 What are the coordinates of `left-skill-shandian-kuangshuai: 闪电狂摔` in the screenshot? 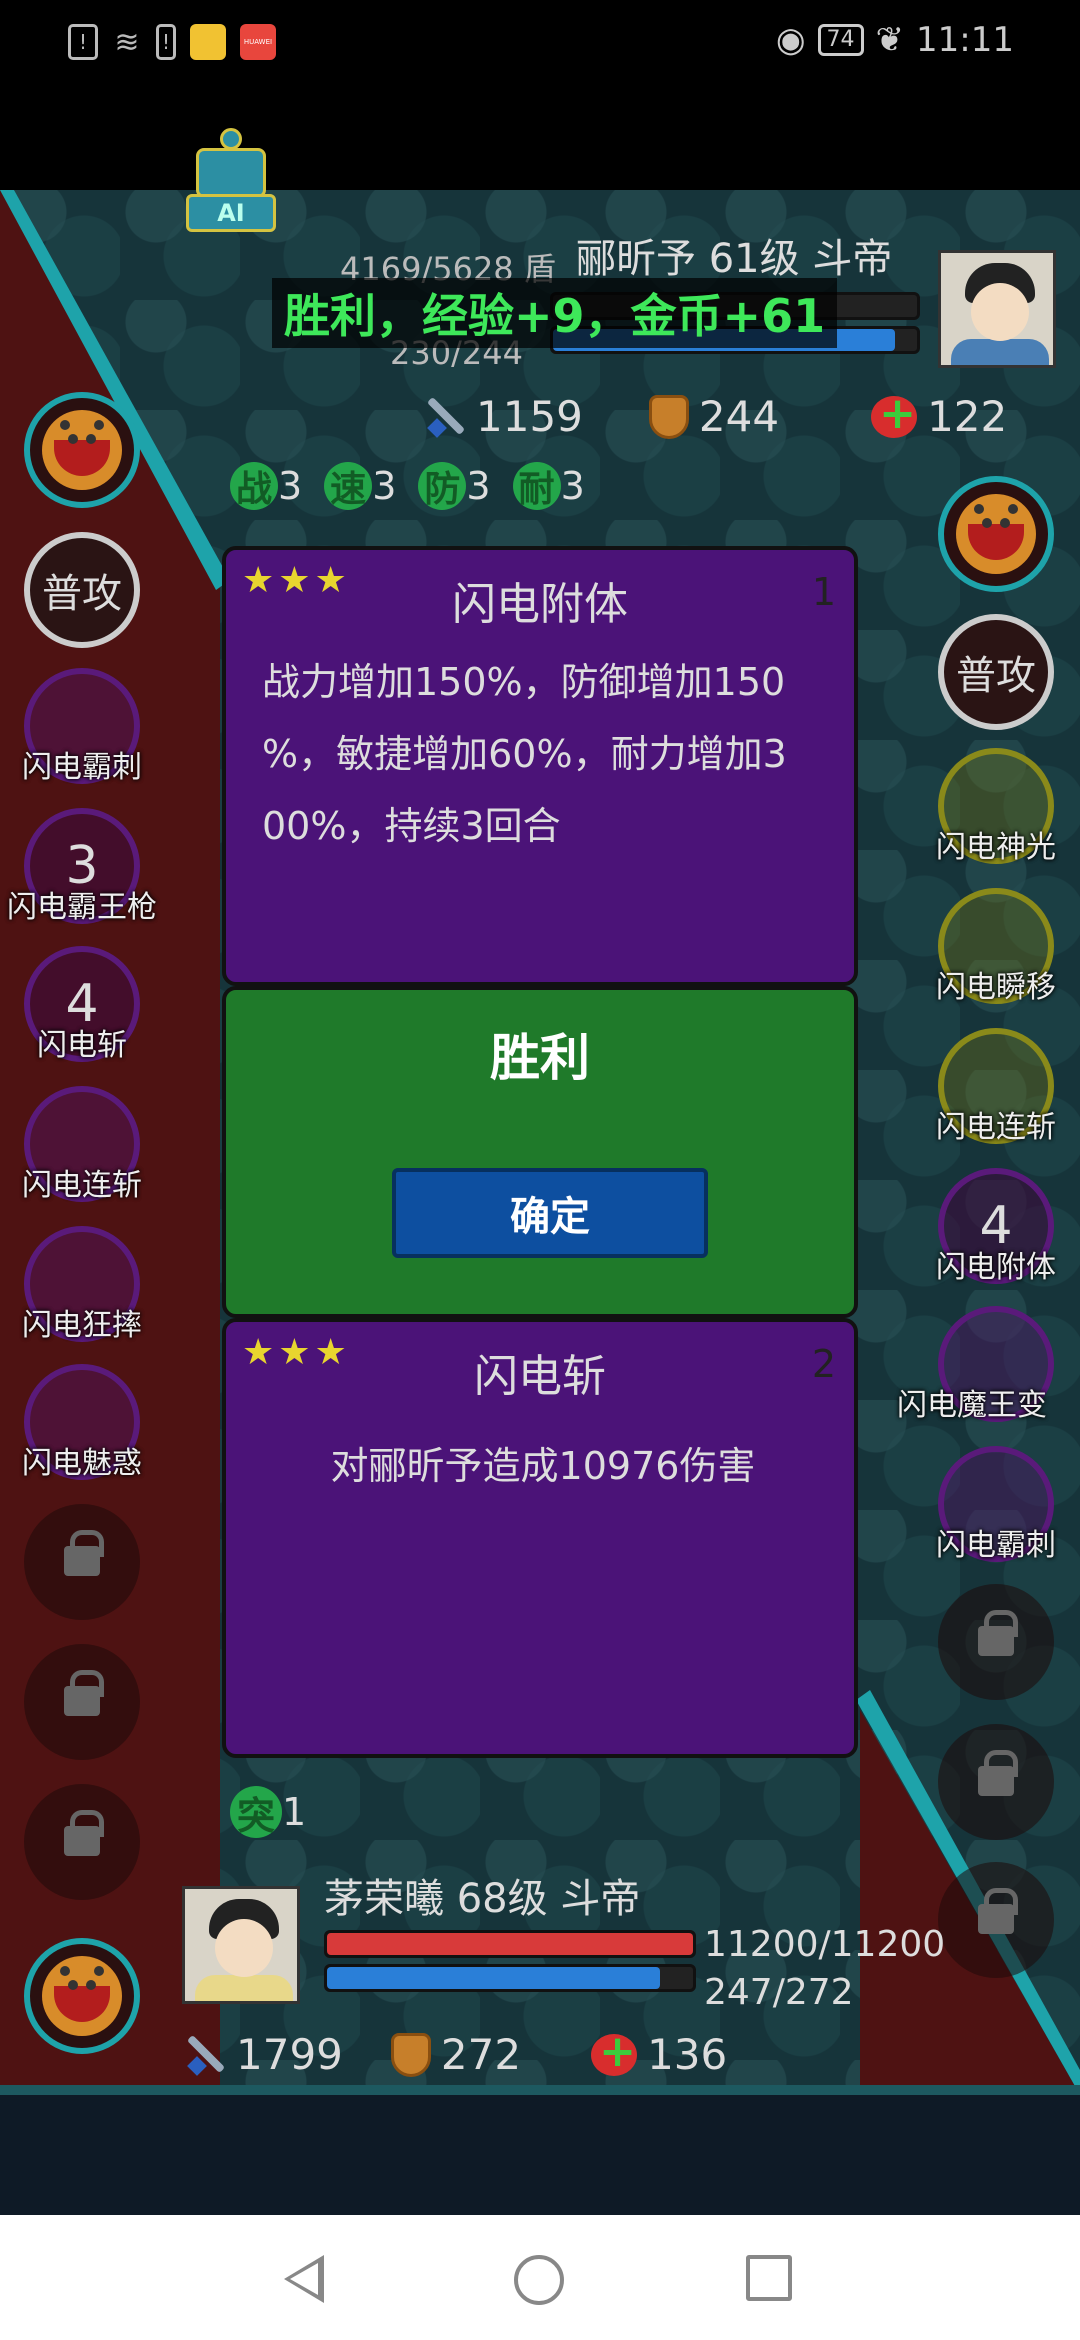 It's located at (82, 1284).